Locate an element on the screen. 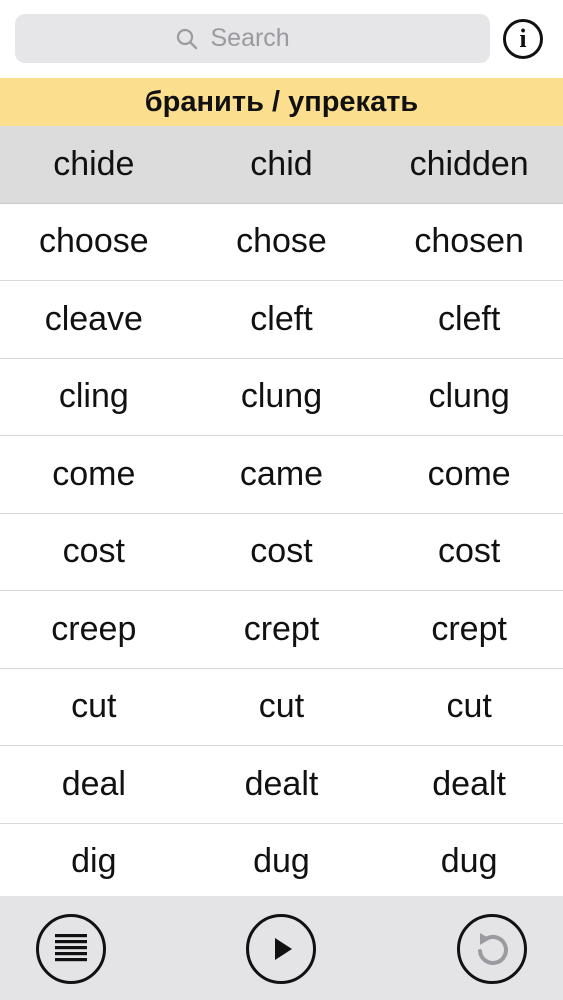 Image resolution: width=563 pixels, height=1000 pixels. past-participle: dealt is located at coordinates (469, 783).